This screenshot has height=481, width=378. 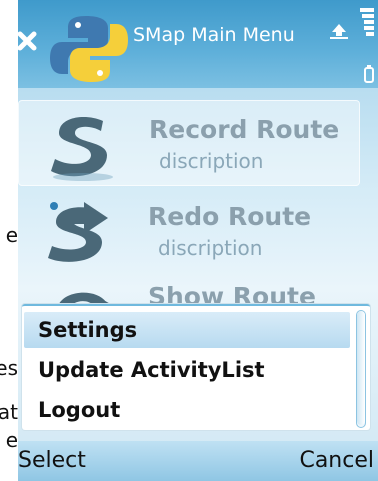 What do you see at coordinates (187, 330) in the screenshot?
I see `popup-item-settings: Settings` at bounding box center [187, 330].